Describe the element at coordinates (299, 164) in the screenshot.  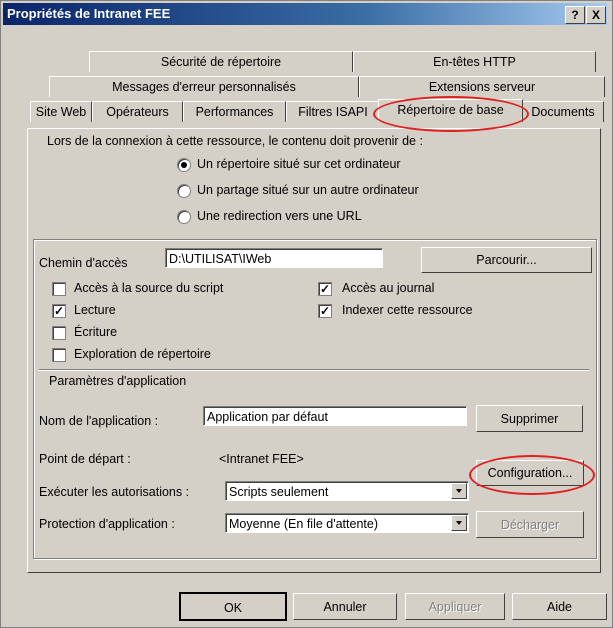
I see `radio-local-directory-label: Un répertoire situé sur cet ordinateur` at that location.